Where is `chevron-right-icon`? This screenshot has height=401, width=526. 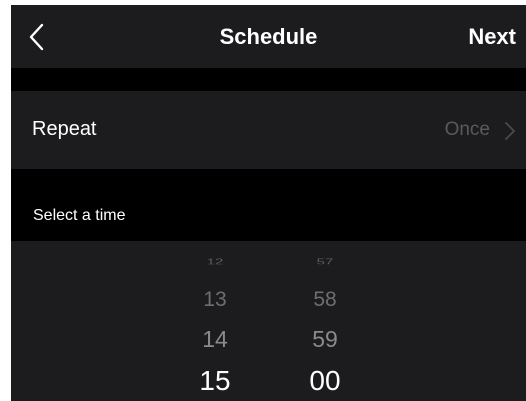
chevron-right-icon is located at coordinates (510, 131).